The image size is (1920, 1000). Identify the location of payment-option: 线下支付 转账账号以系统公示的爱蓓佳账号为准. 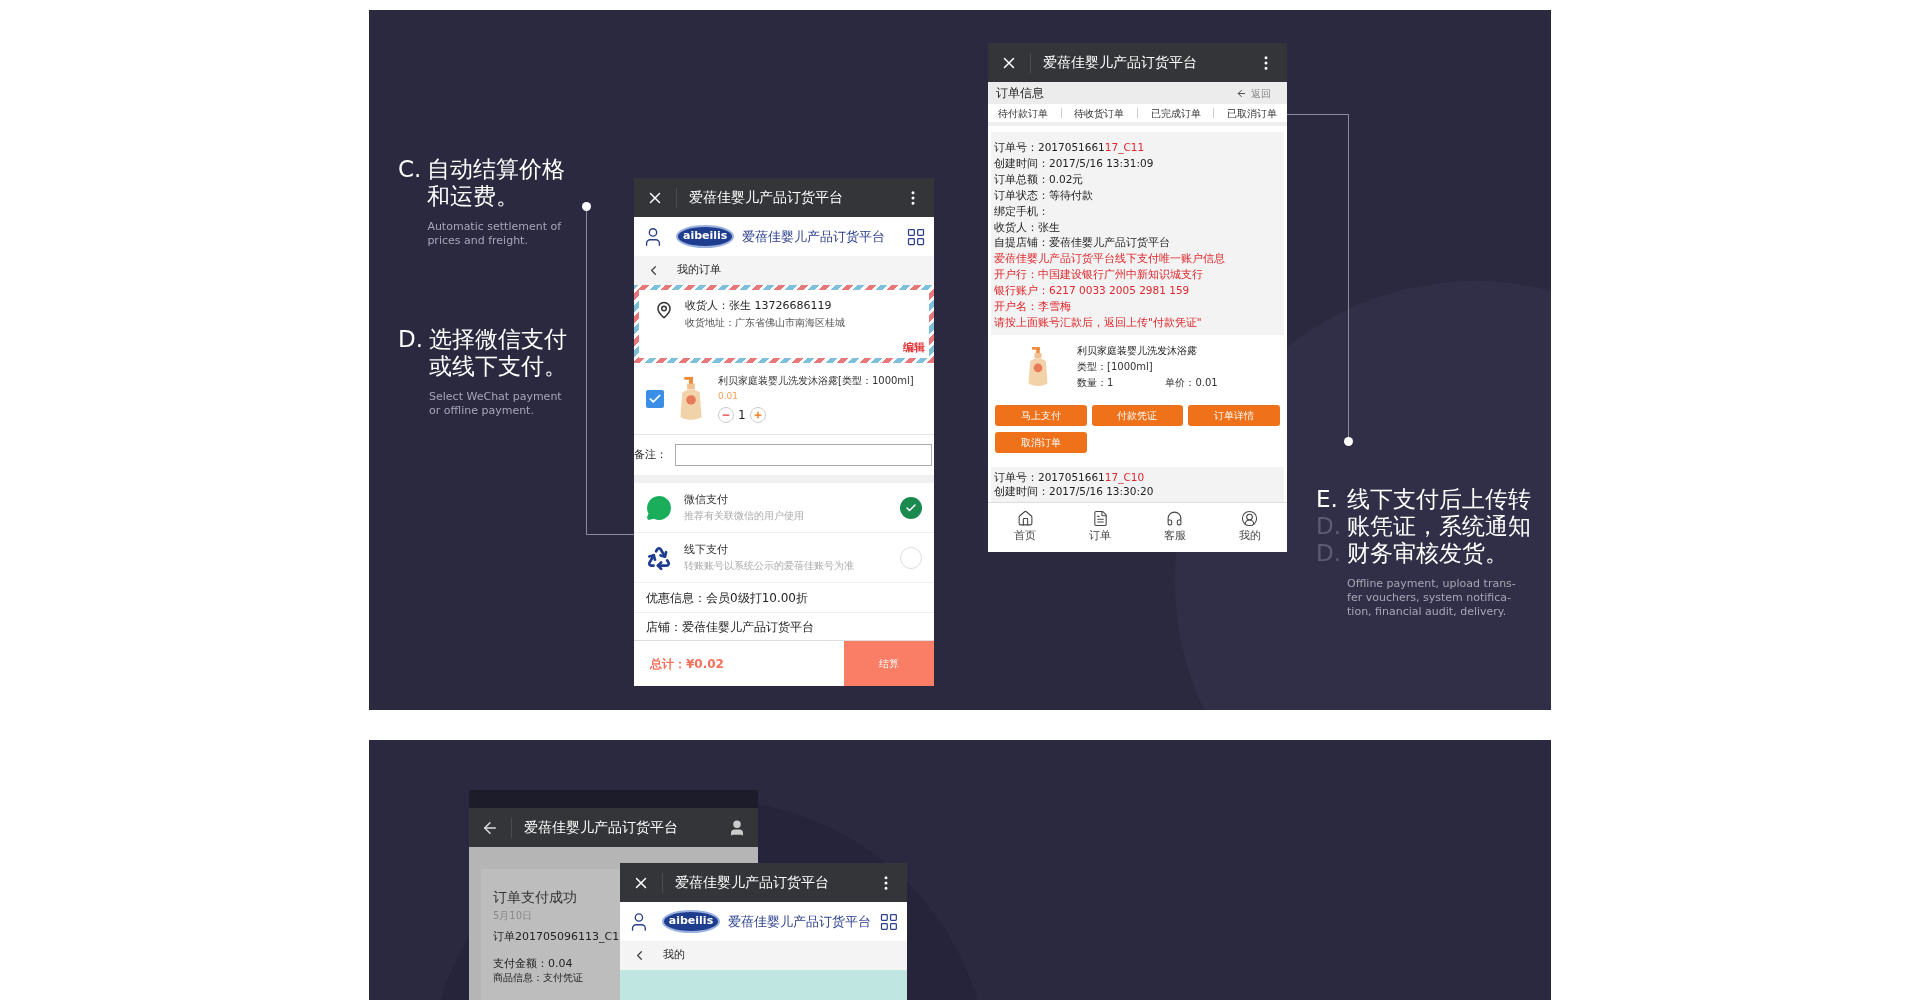
(784, 558).